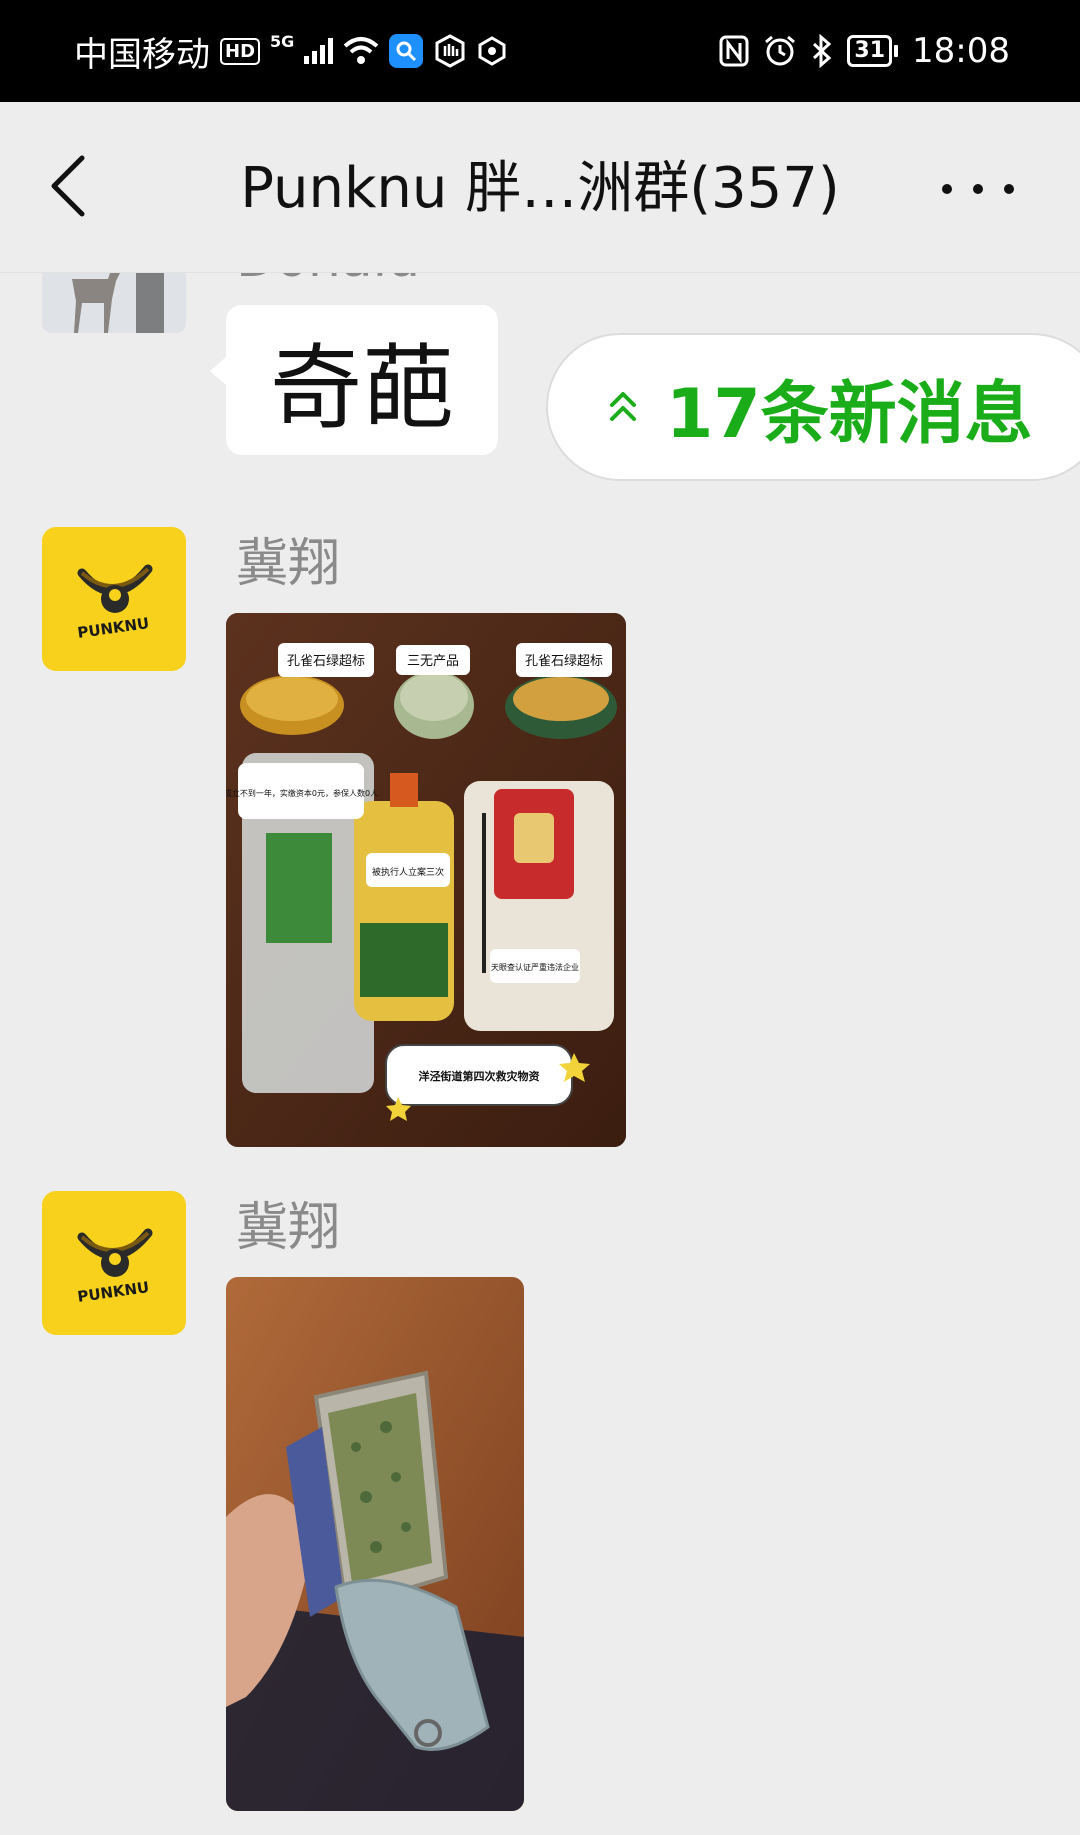  I want to click on back-button, so click(73, 189).